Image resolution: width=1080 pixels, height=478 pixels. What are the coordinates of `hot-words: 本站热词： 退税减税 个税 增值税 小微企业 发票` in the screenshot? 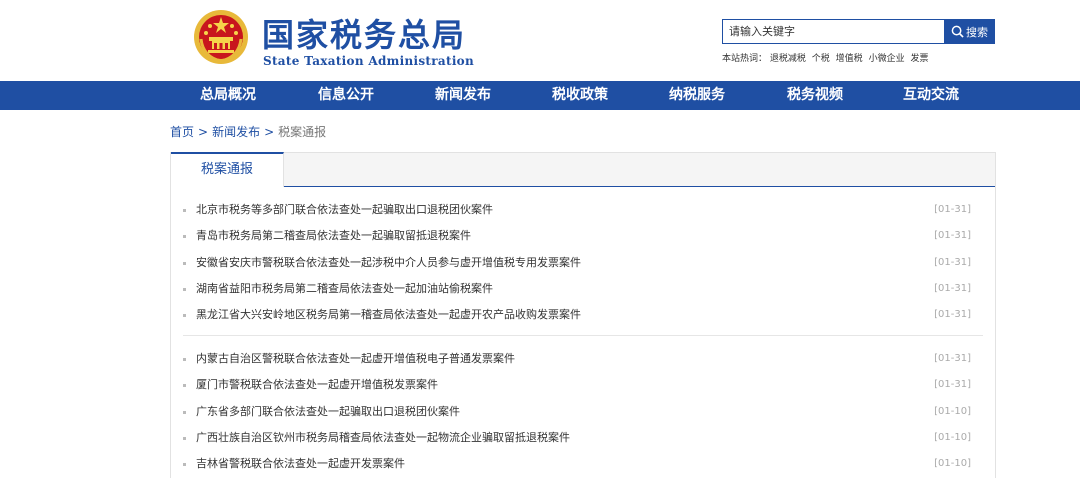 It's located at (826, 57).